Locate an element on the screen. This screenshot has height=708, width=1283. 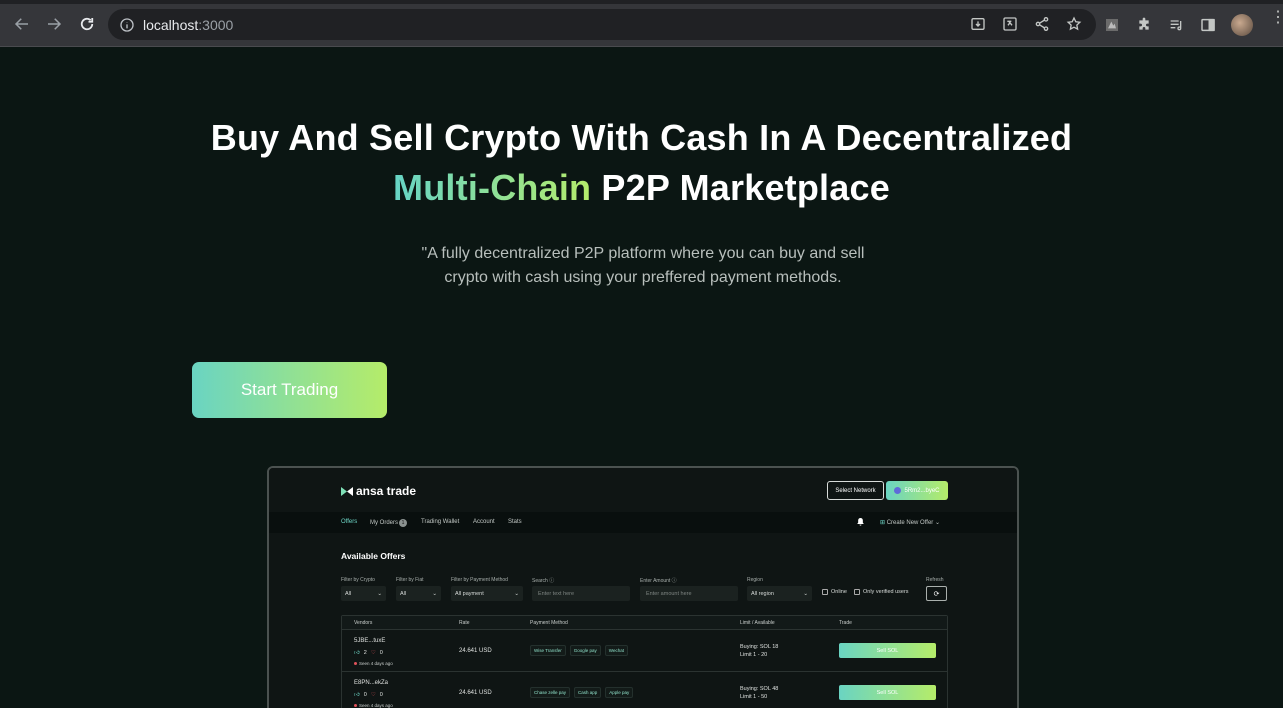
amount-label-text: Enter Amount is located at coordinates (655, 581).